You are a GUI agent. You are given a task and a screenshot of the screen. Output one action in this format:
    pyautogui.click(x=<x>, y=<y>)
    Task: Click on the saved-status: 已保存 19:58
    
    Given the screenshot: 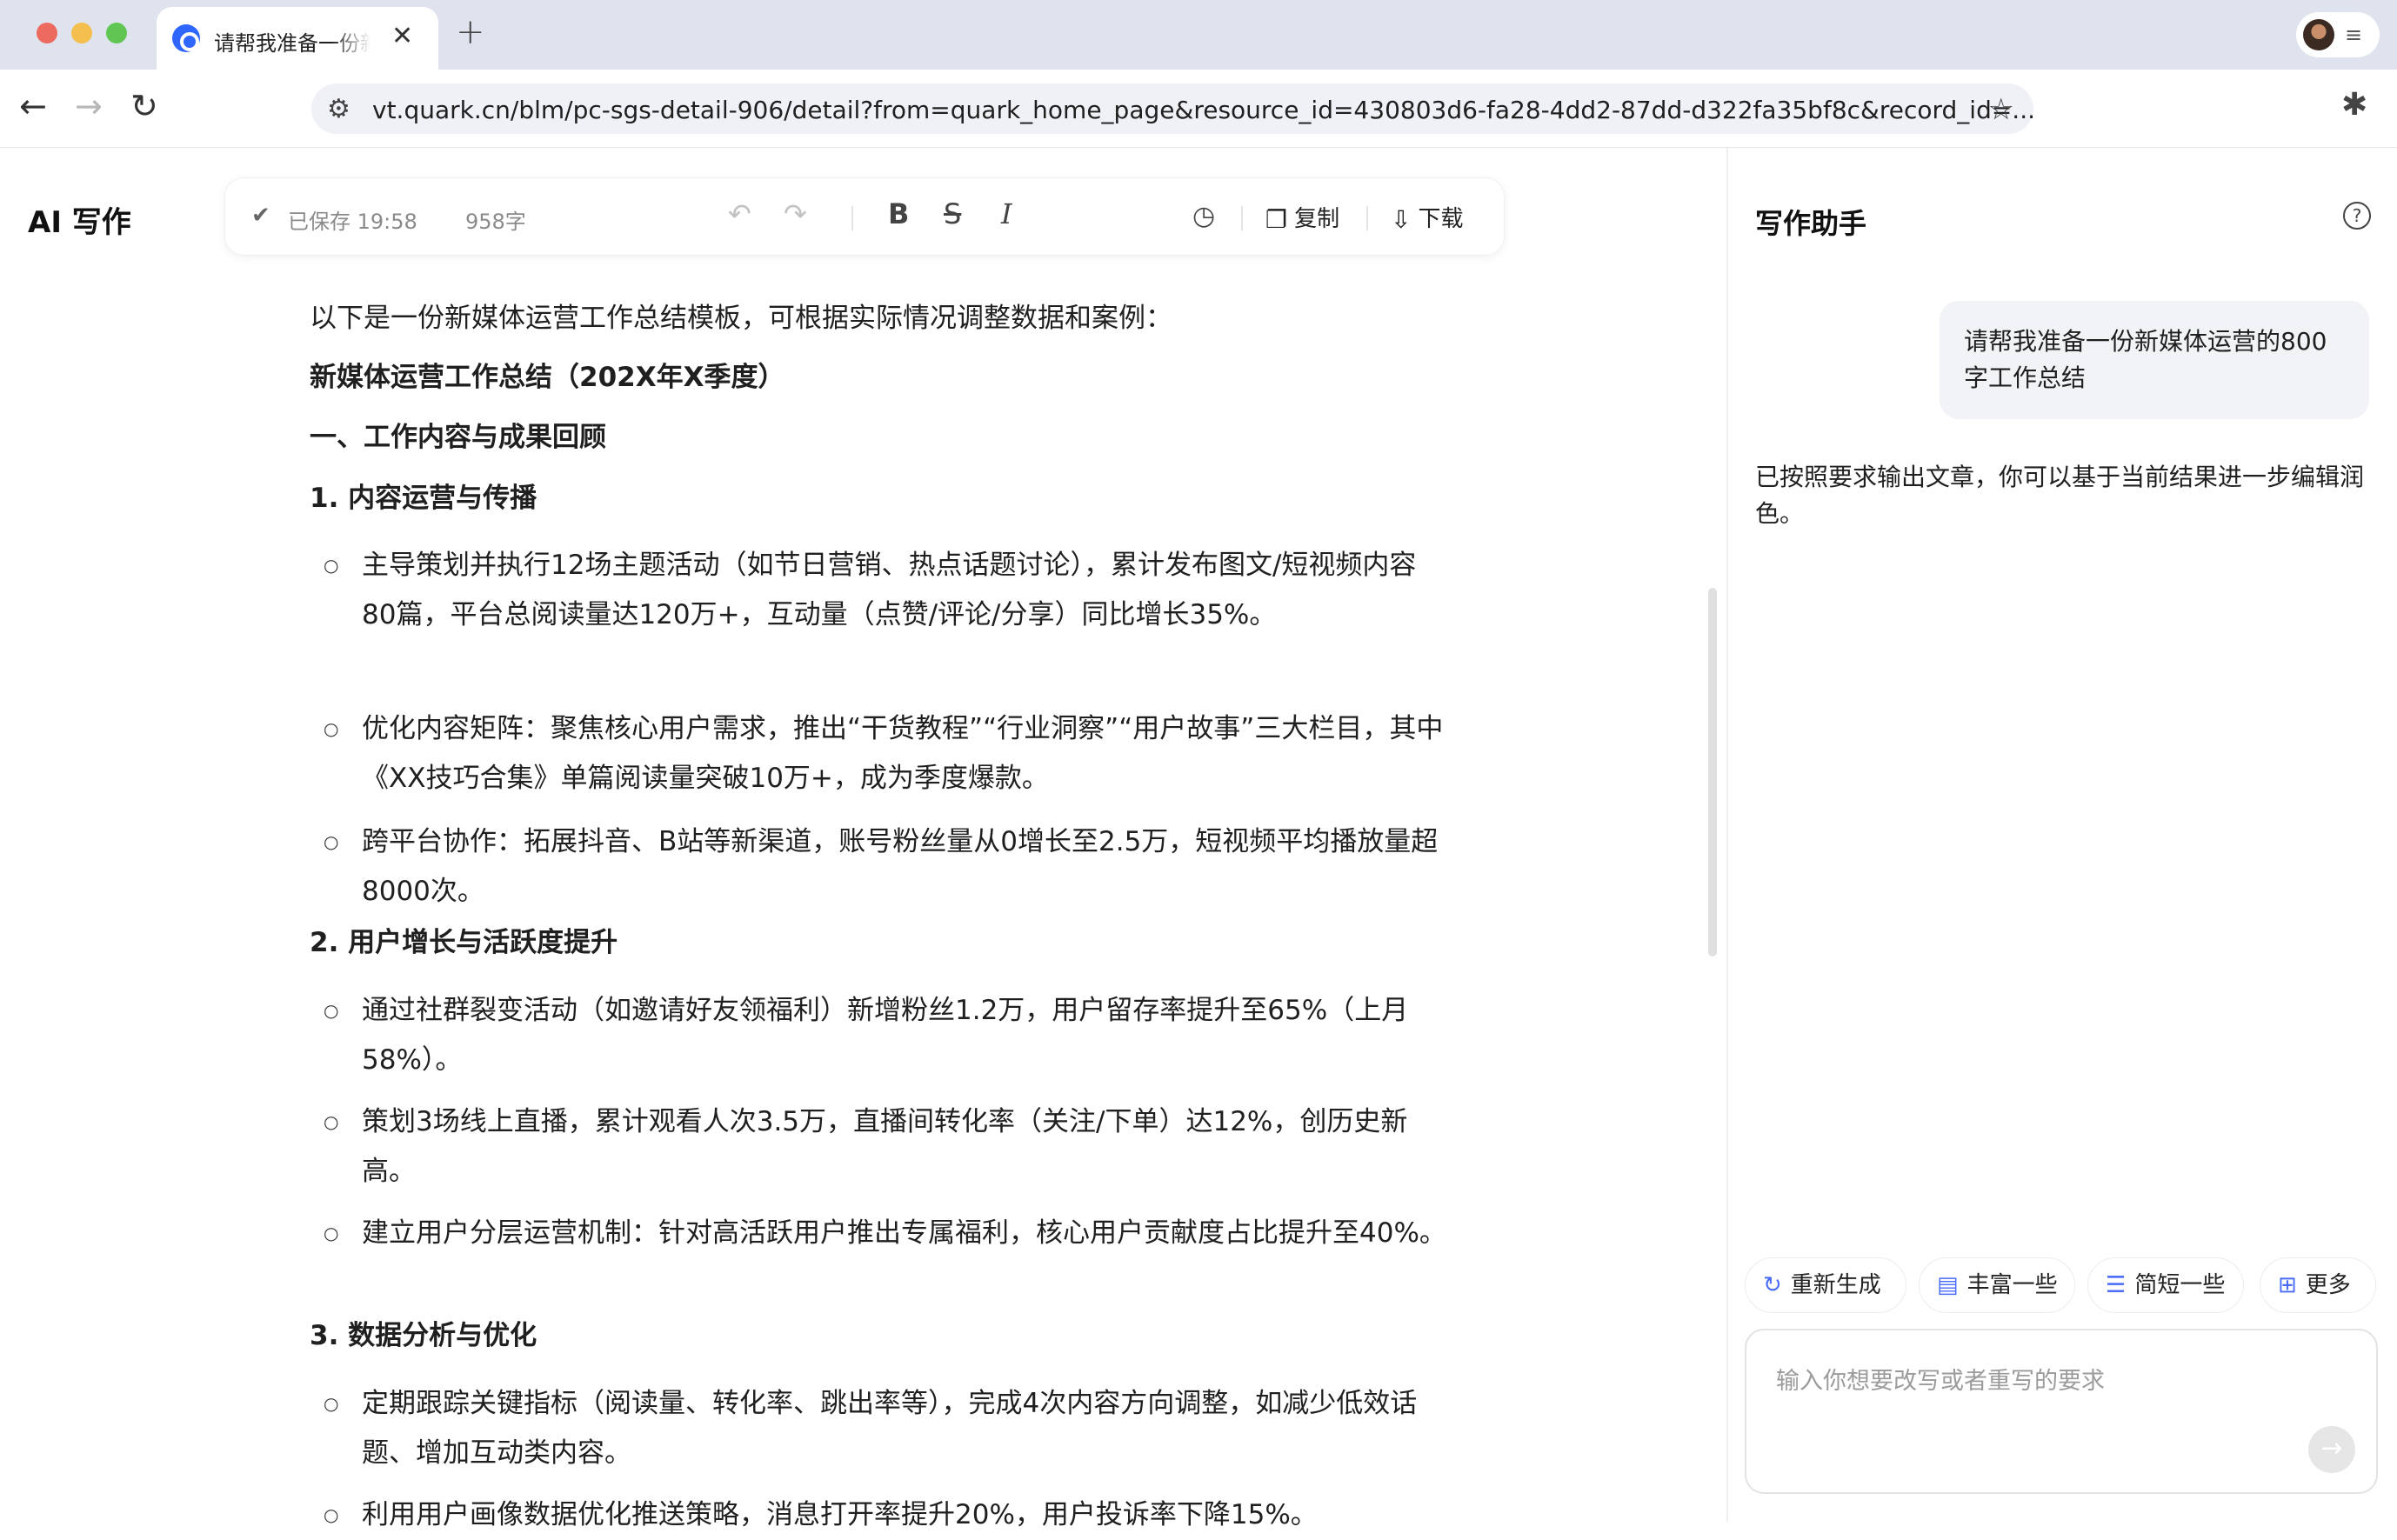 What is the action you would take?
    pyautogui.click(x=353, y=222)
    